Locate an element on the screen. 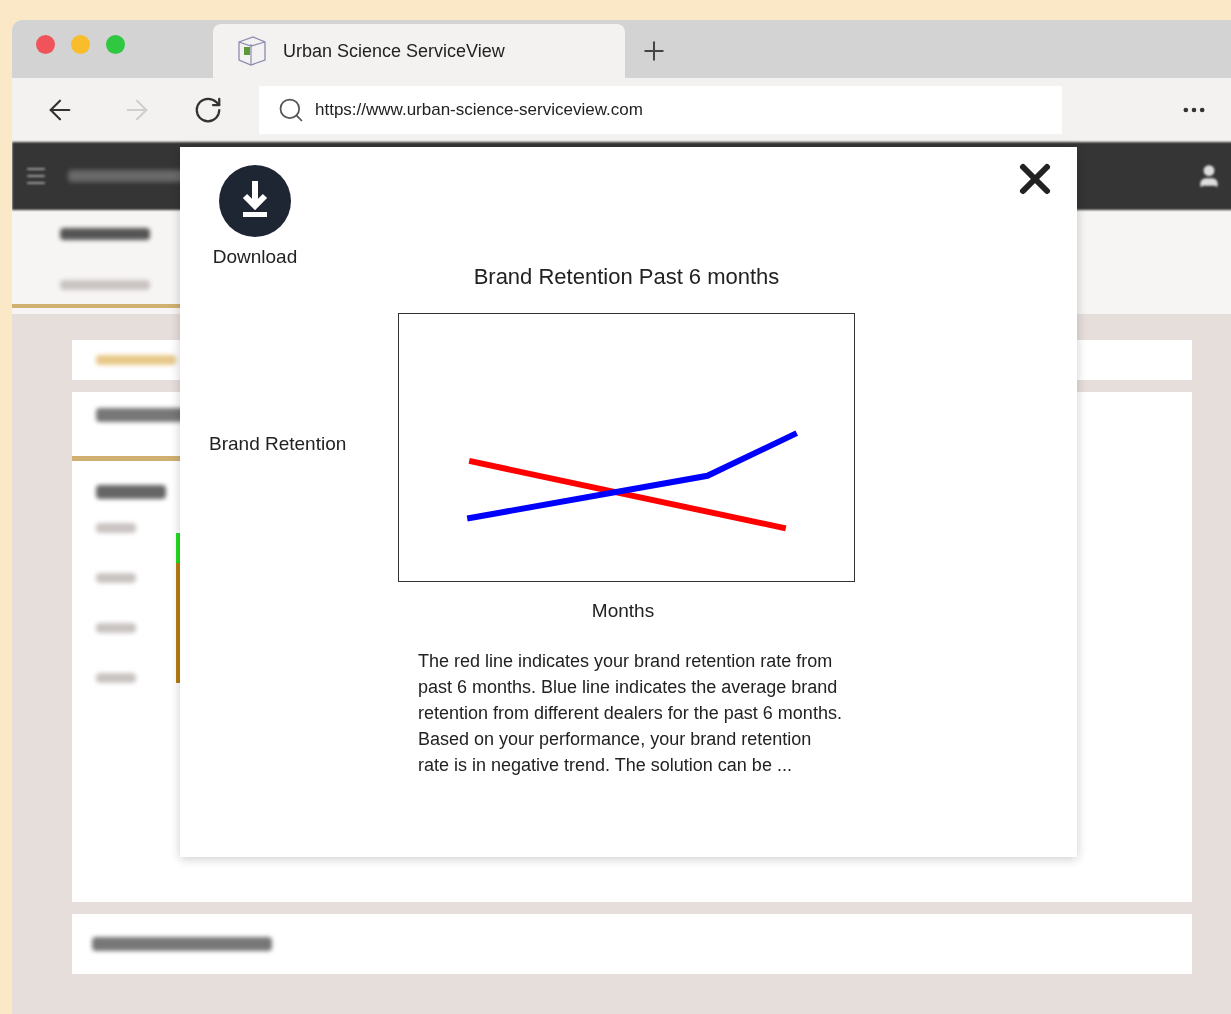  browser-tab: Urban Science ServiceView is located at coordinates (419, 51).